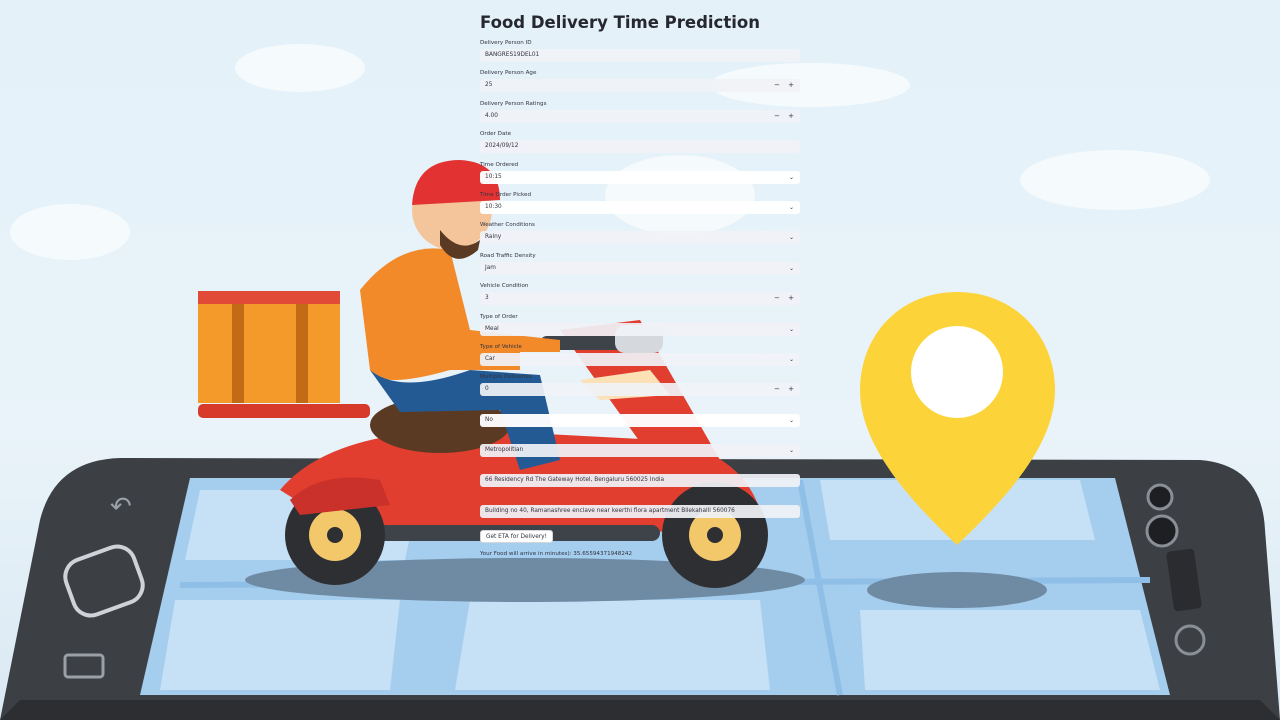  Describe the element at coordinates (506, 377) in the screenshot. I see `field-label: Multiple Deliveries` at that location.